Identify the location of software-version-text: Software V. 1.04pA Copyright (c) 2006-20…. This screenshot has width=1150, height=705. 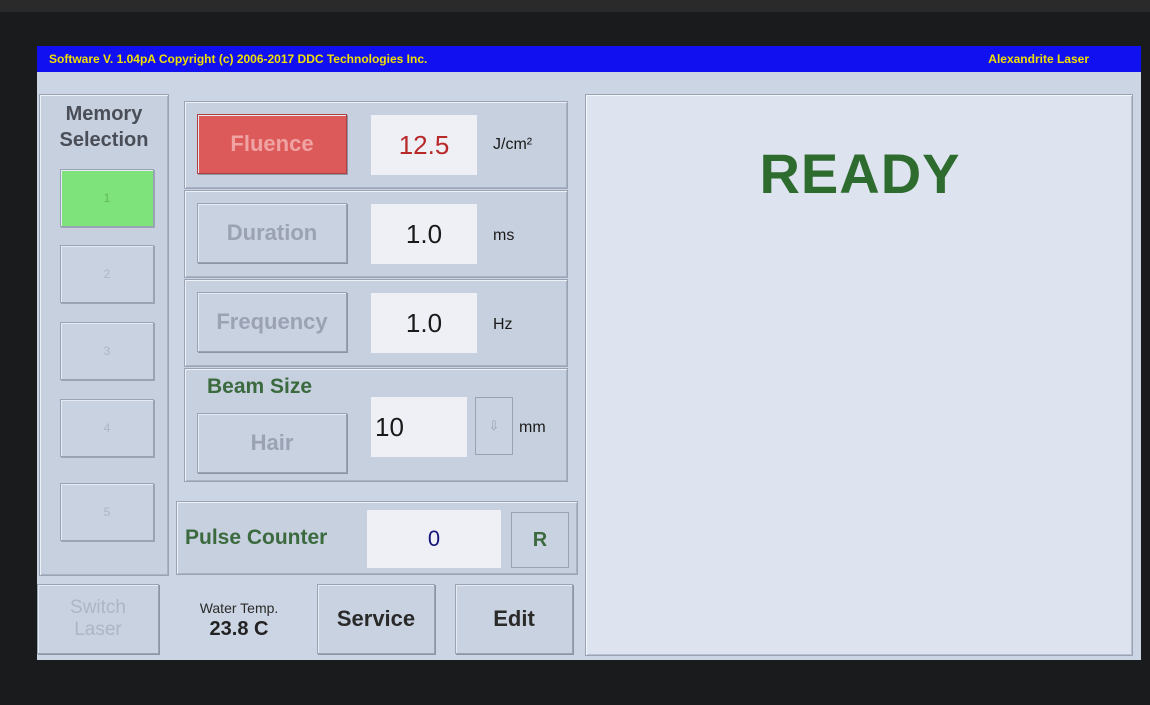
(238, 59).